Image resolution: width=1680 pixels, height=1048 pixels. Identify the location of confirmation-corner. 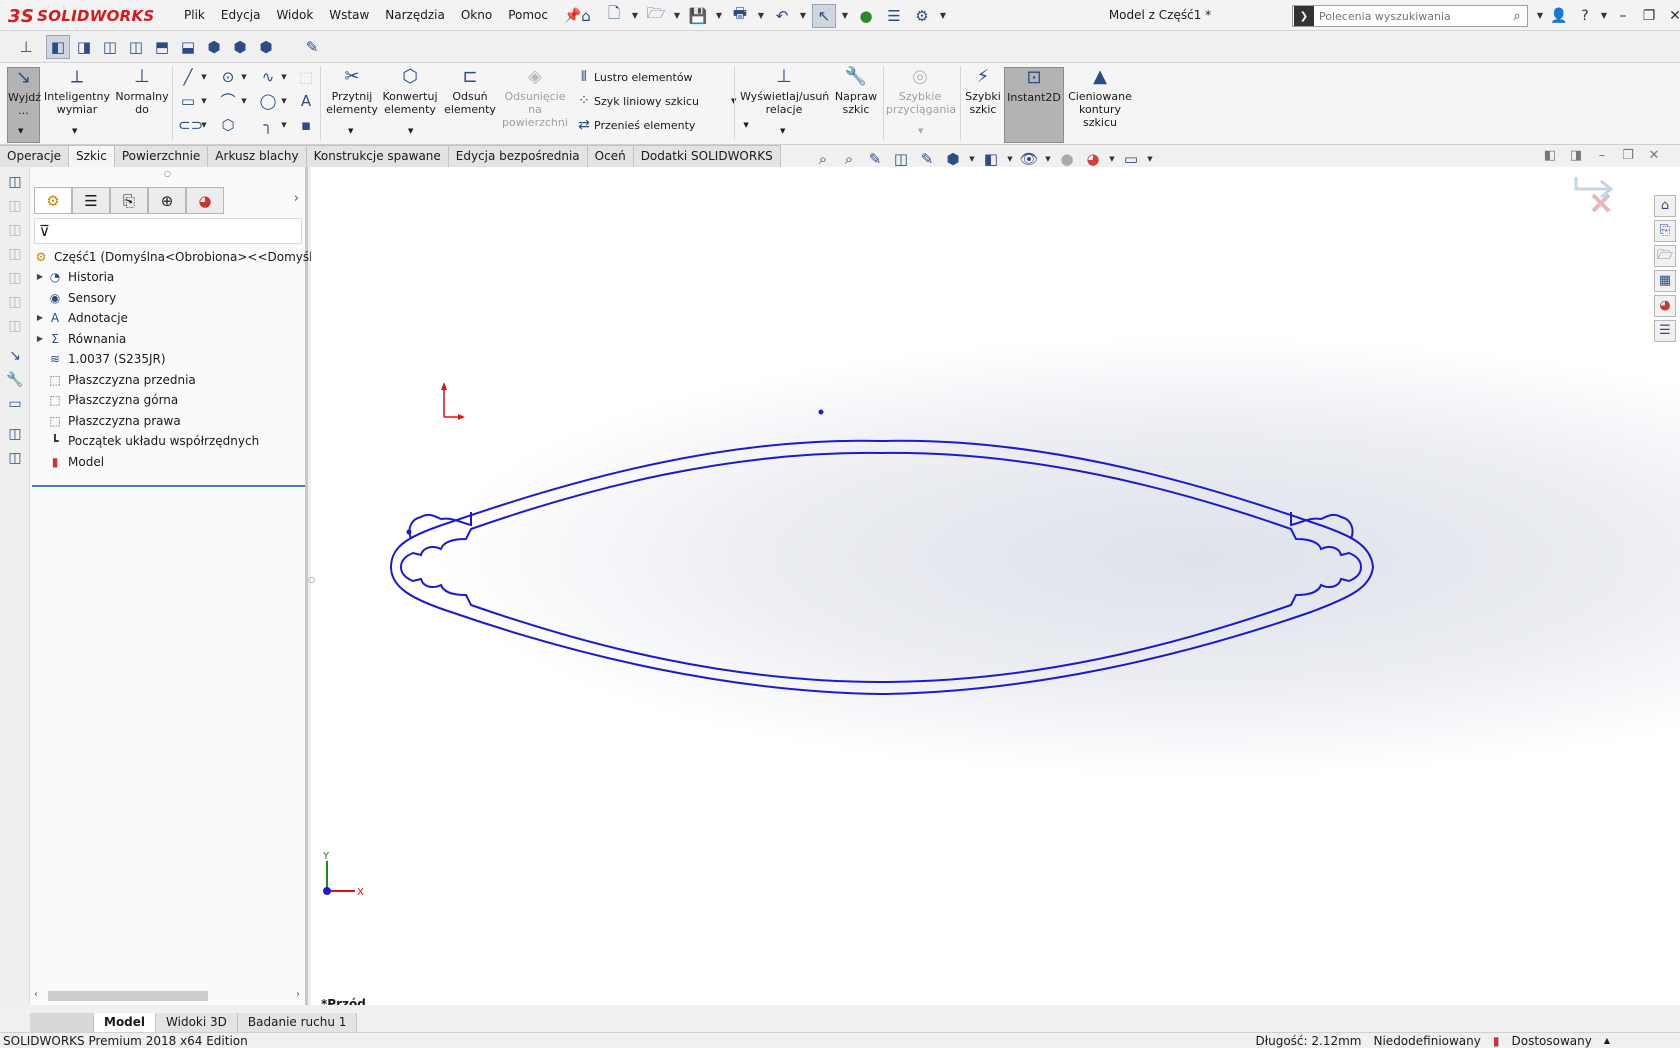
(1594, 195).